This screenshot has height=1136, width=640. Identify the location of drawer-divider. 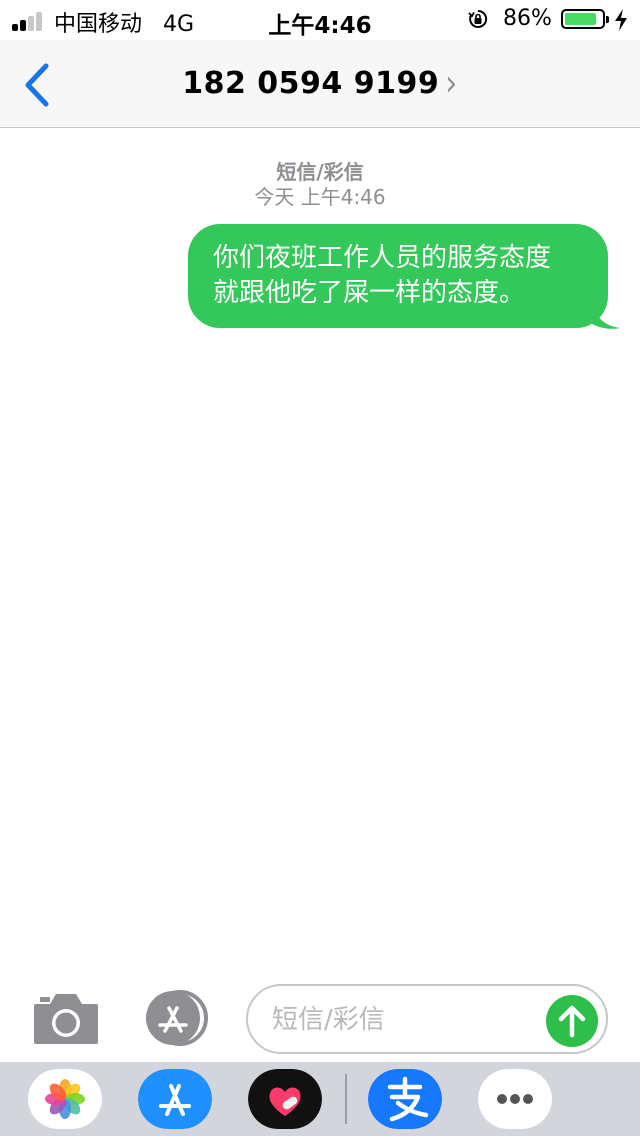
(346, 1099).